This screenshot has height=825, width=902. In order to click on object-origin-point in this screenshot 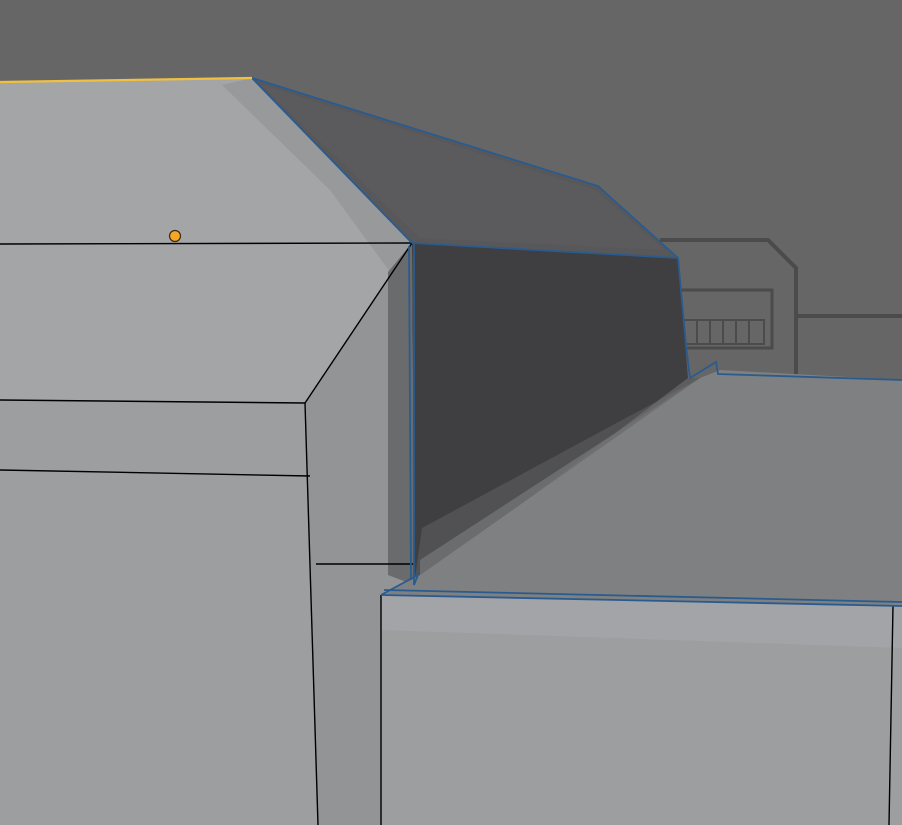, I will do `click(175, 236)`.